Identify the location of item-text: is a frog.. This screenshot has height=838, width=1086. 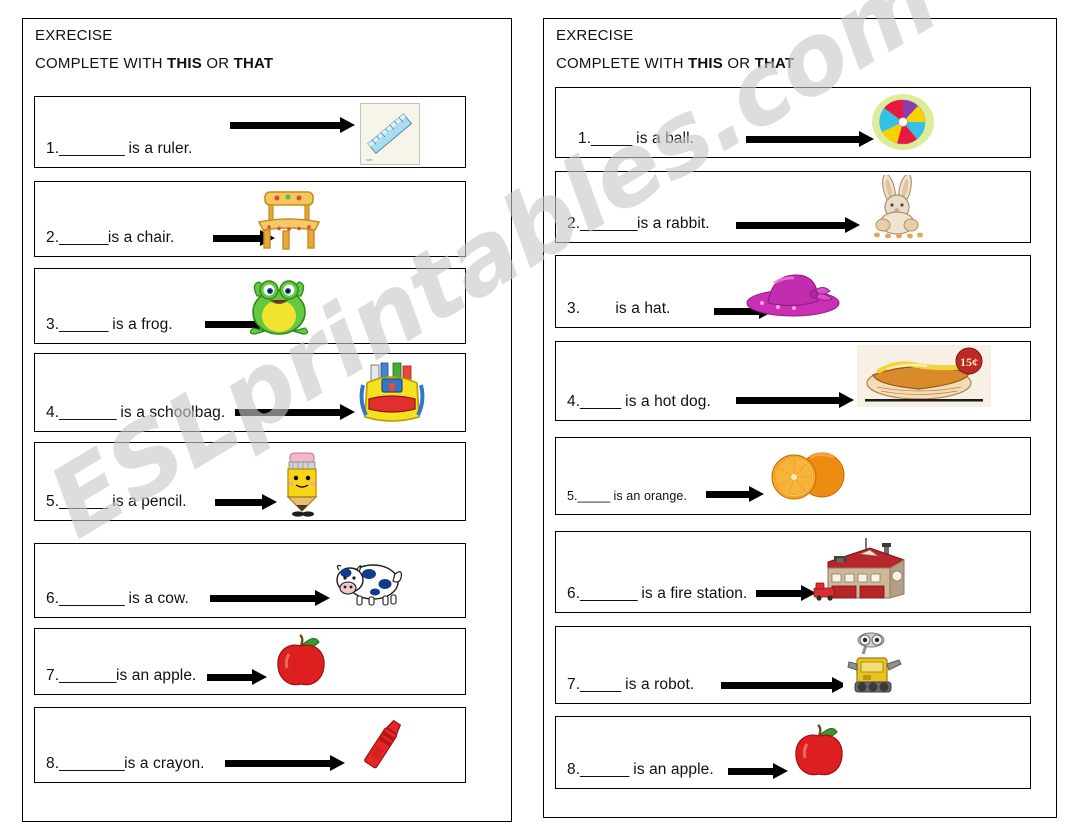
(140, 324).